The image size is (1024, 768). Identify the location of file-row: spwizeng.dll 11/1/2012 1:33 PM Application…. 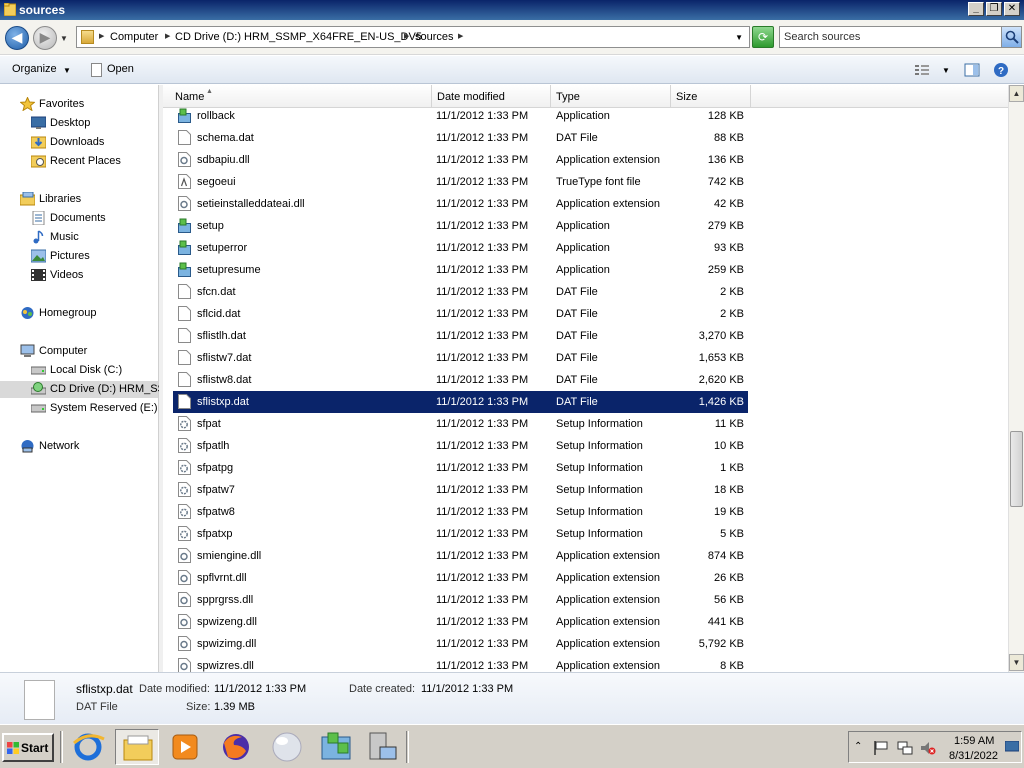
(460, 622).